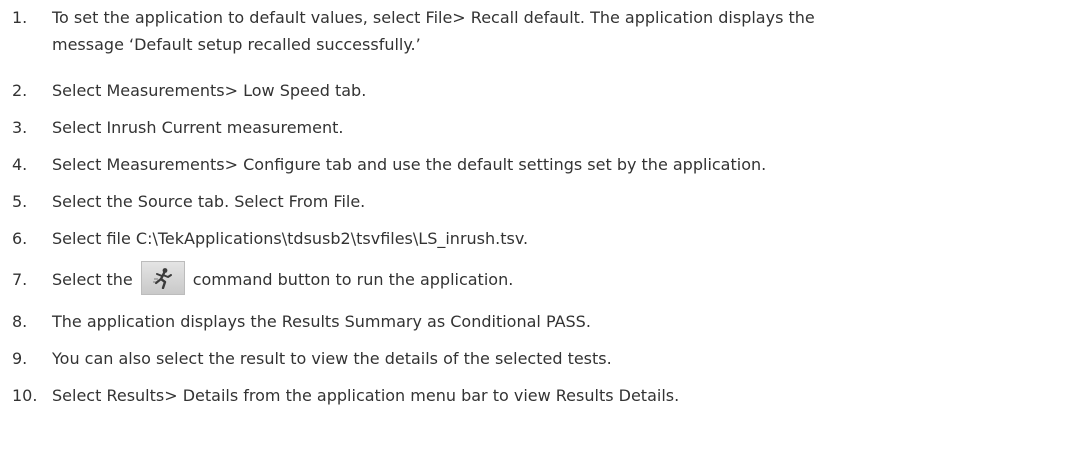 The height and width of the screenshot is (475, 1083). Describe the element at coordinates (20, 279) in the screenshot. I see `step-number: 7.` at that location.